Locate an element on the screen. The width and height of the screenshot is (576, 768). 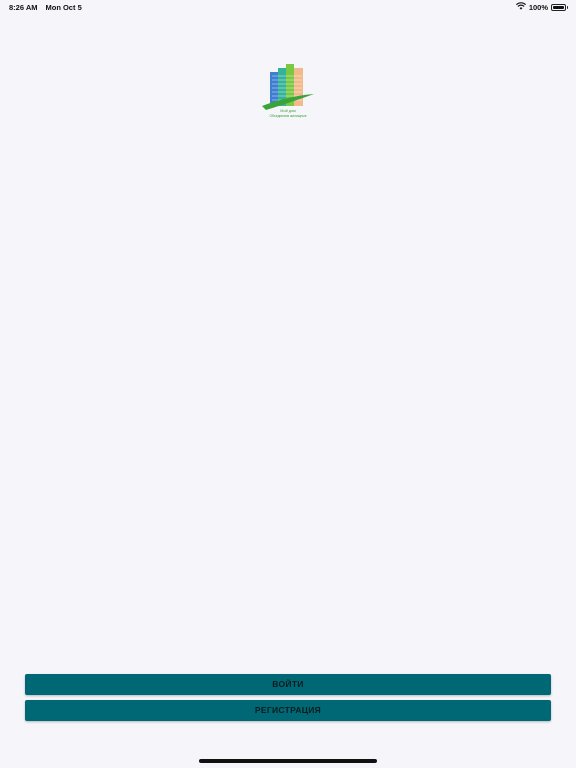
battery-icon is located at coordinates (559, 7).